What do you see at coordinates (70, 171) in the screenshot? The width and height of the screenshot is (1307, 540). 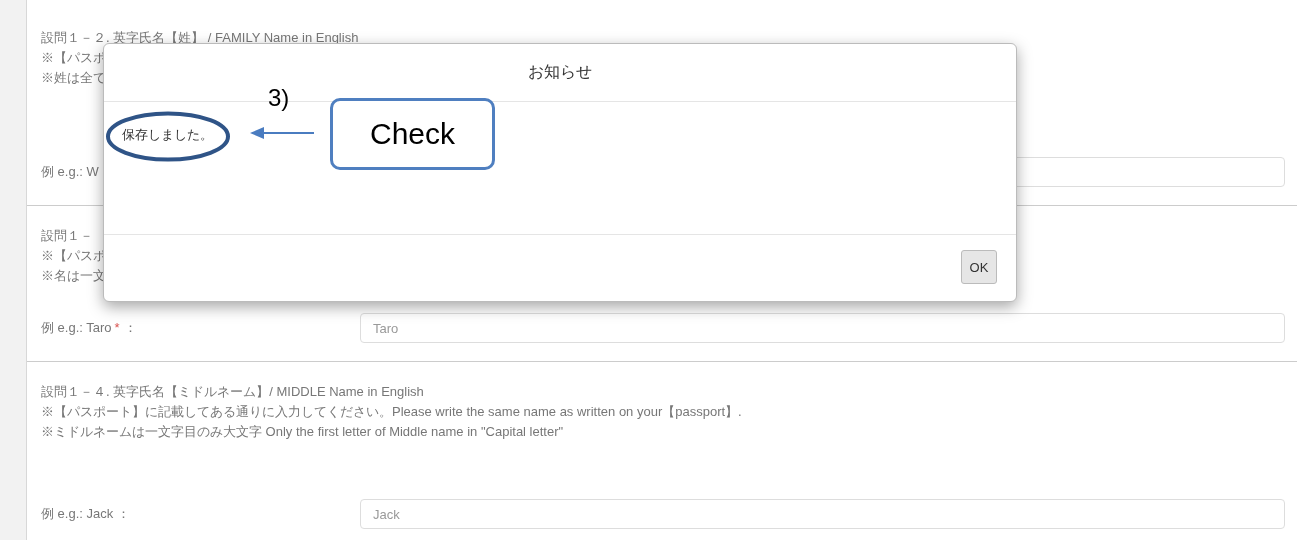 I see `example-label: 例 e.g.: W` at bounding box center [70, 171].